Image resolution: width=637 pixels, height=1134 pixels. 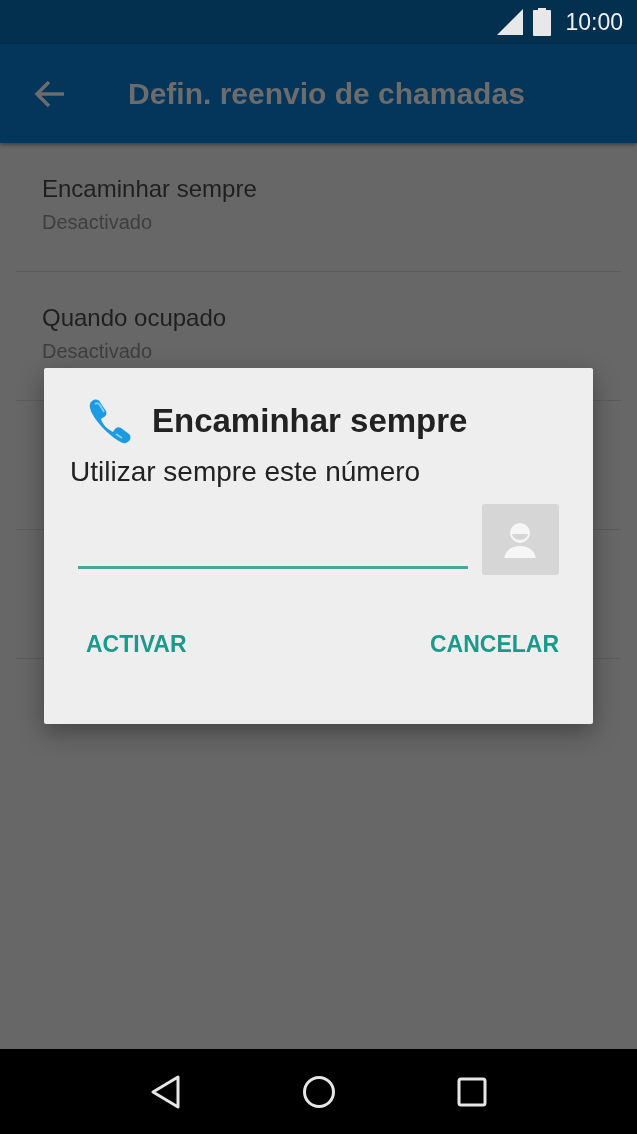 I want to click on signal-icon, so click(x=510, y=22).